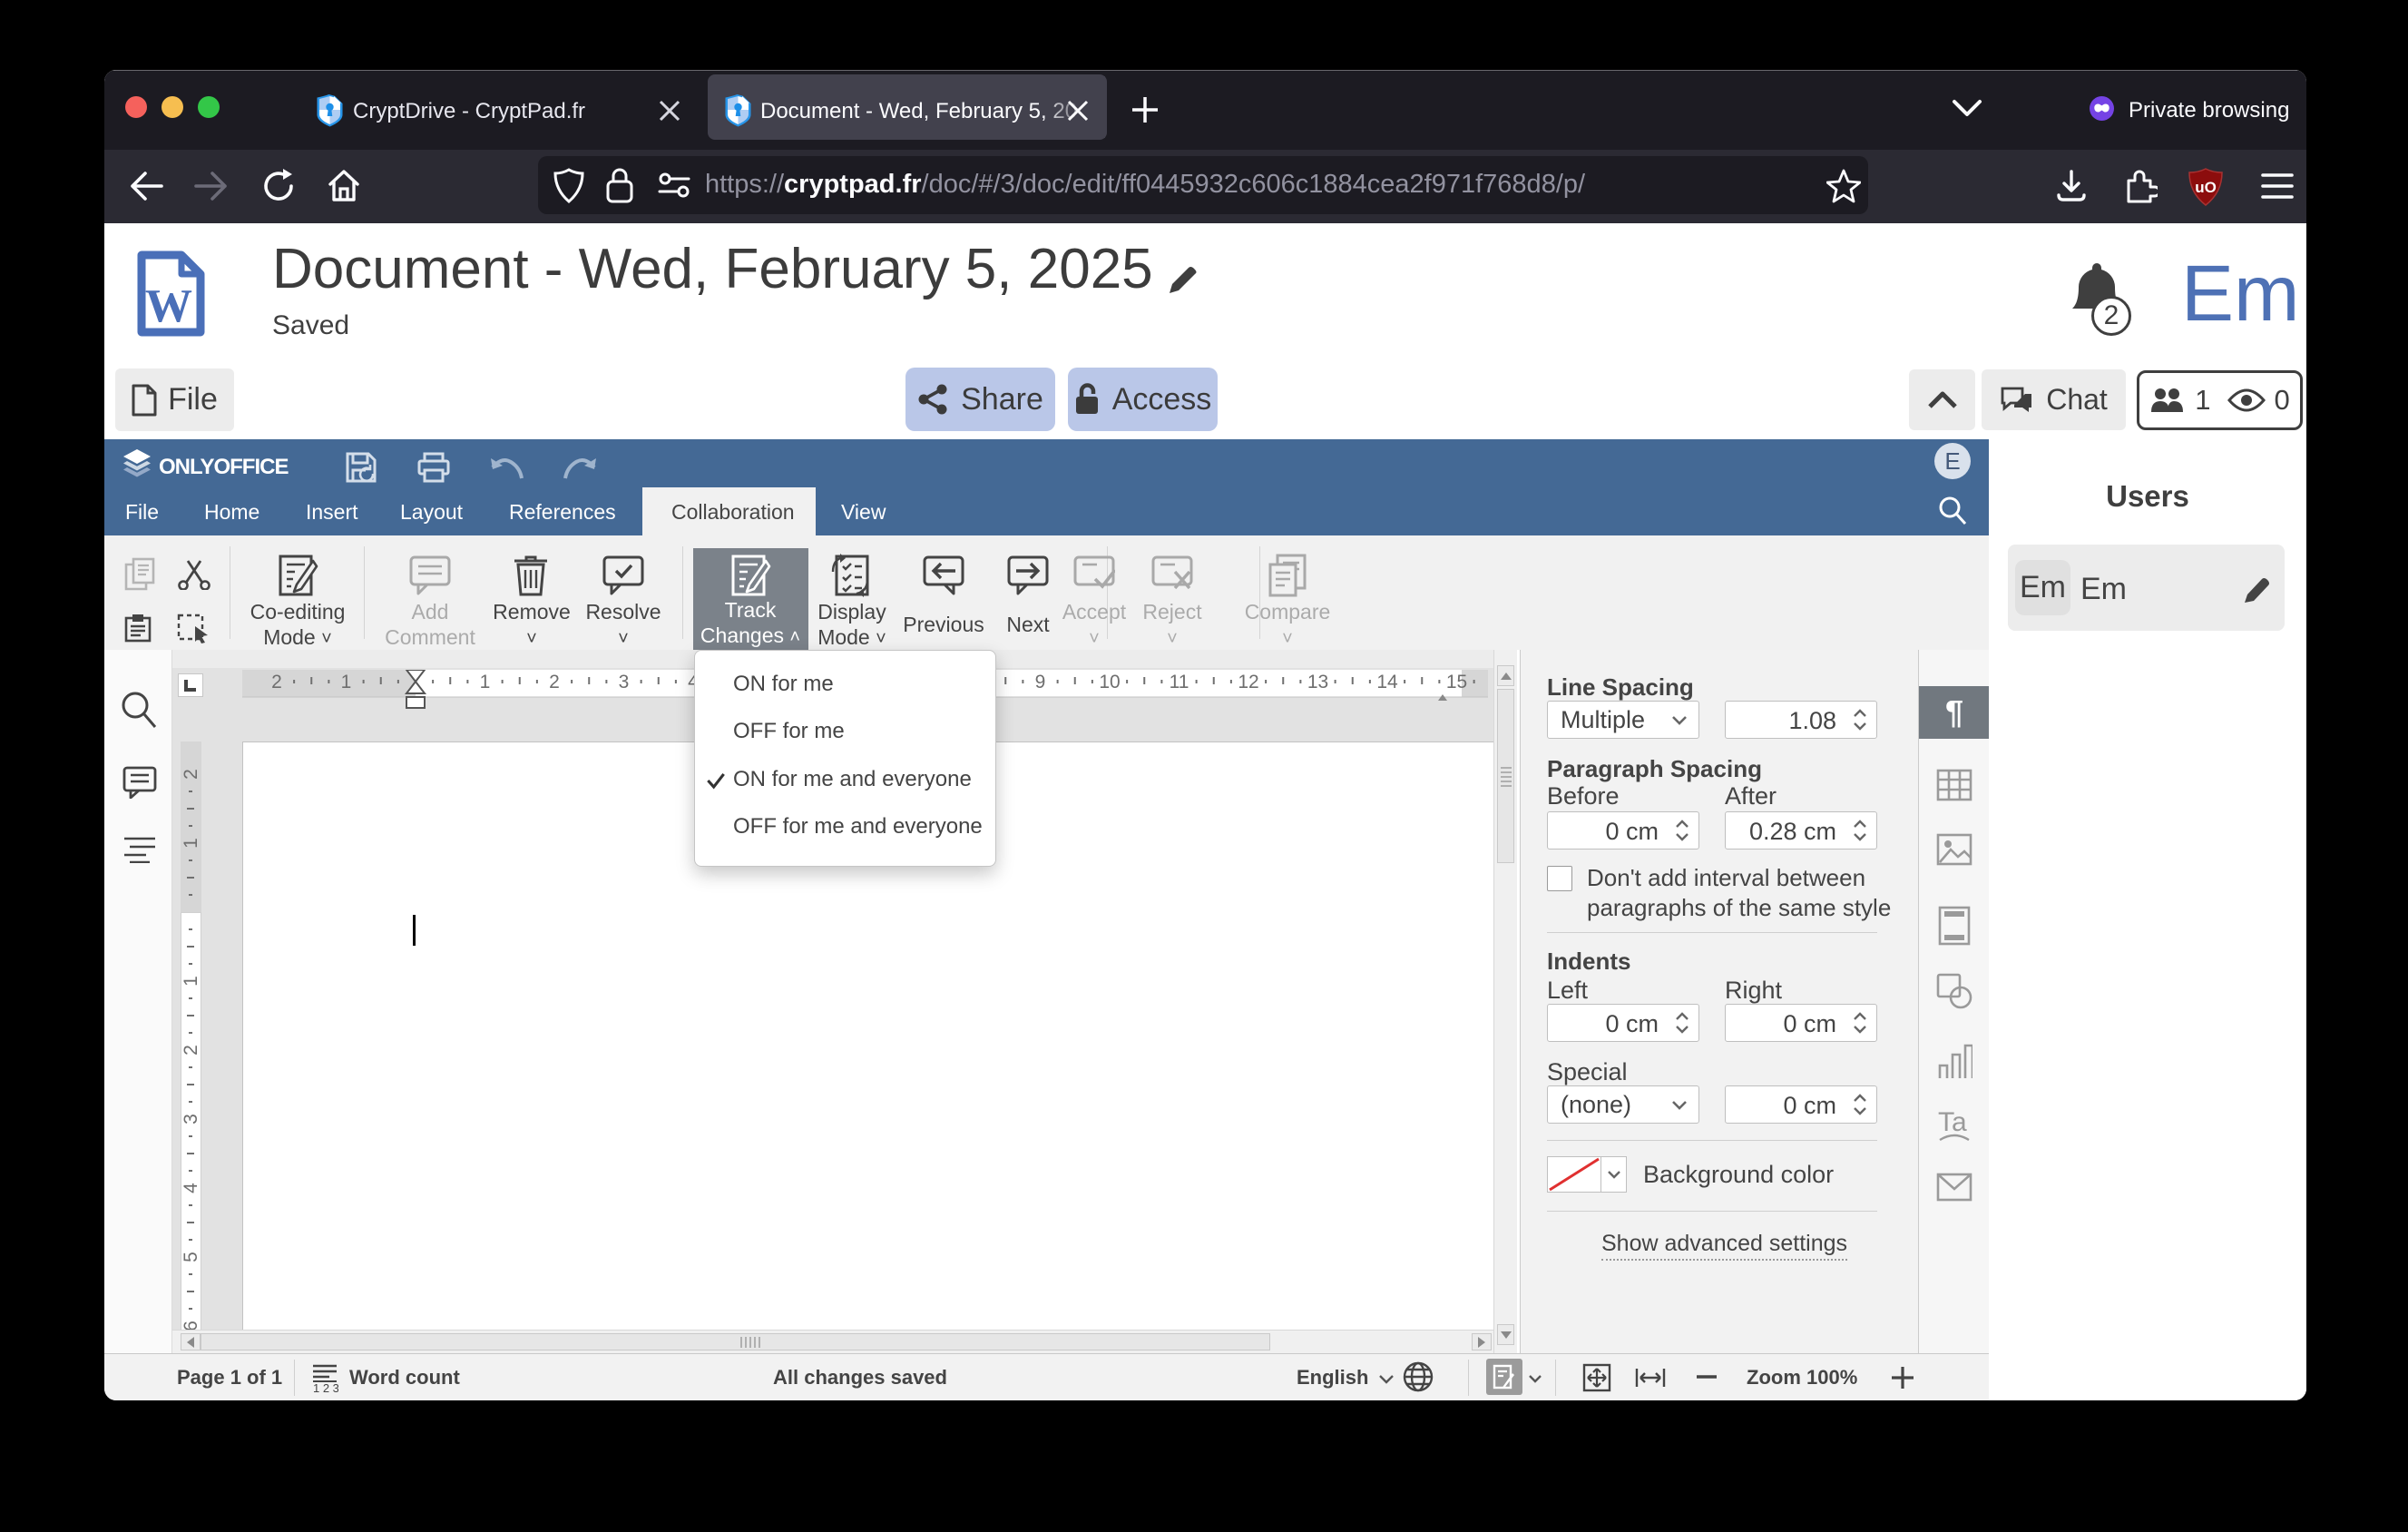 The width and height of the screenshot is (2408, 1532). I want to click on svg-text: 14, so click(1387, 682).